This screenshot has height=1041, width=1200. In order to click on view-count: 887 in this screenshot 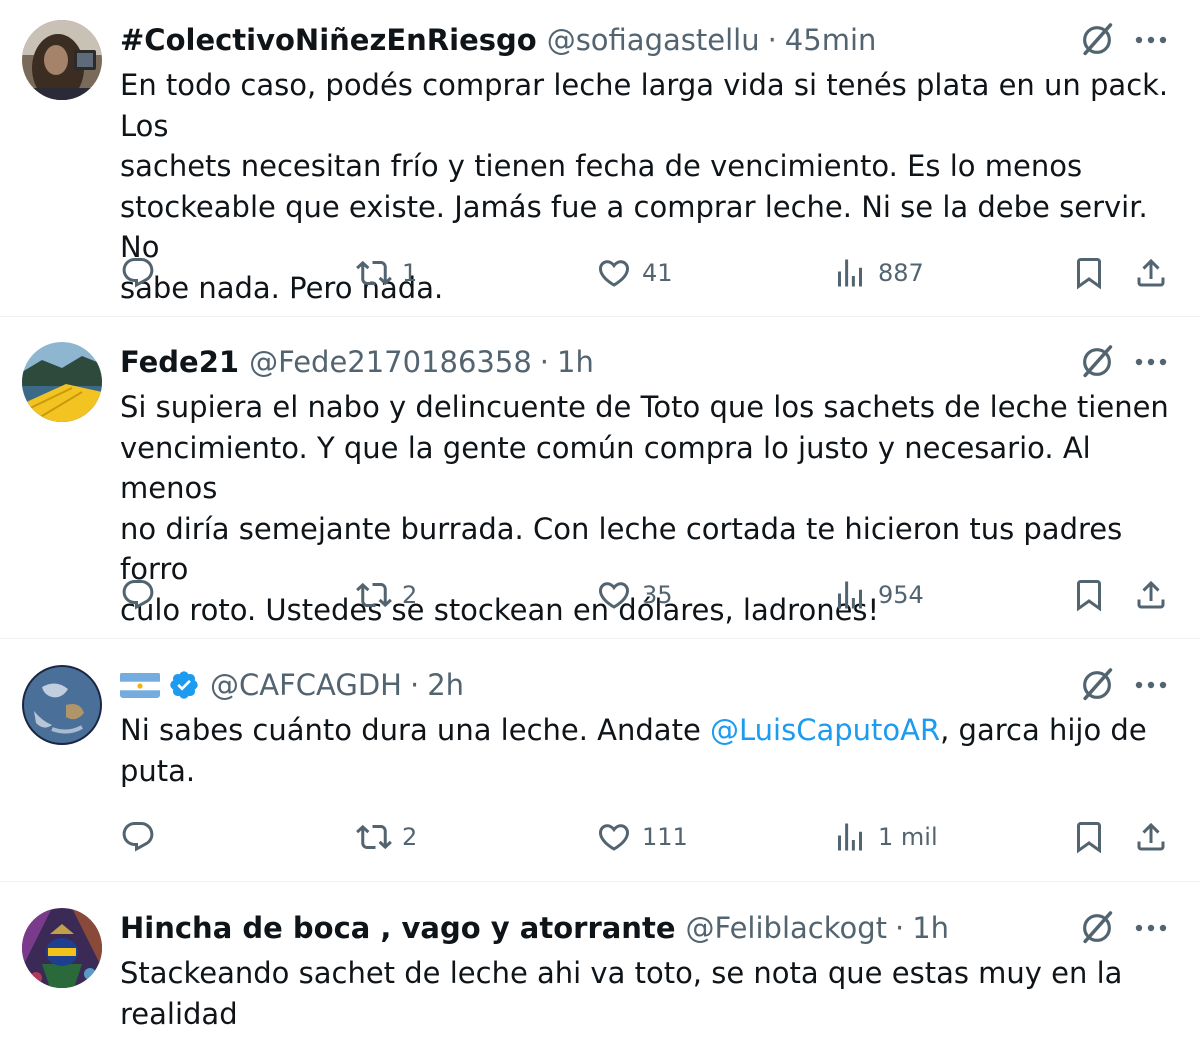, I will do `click(901, 273)`.